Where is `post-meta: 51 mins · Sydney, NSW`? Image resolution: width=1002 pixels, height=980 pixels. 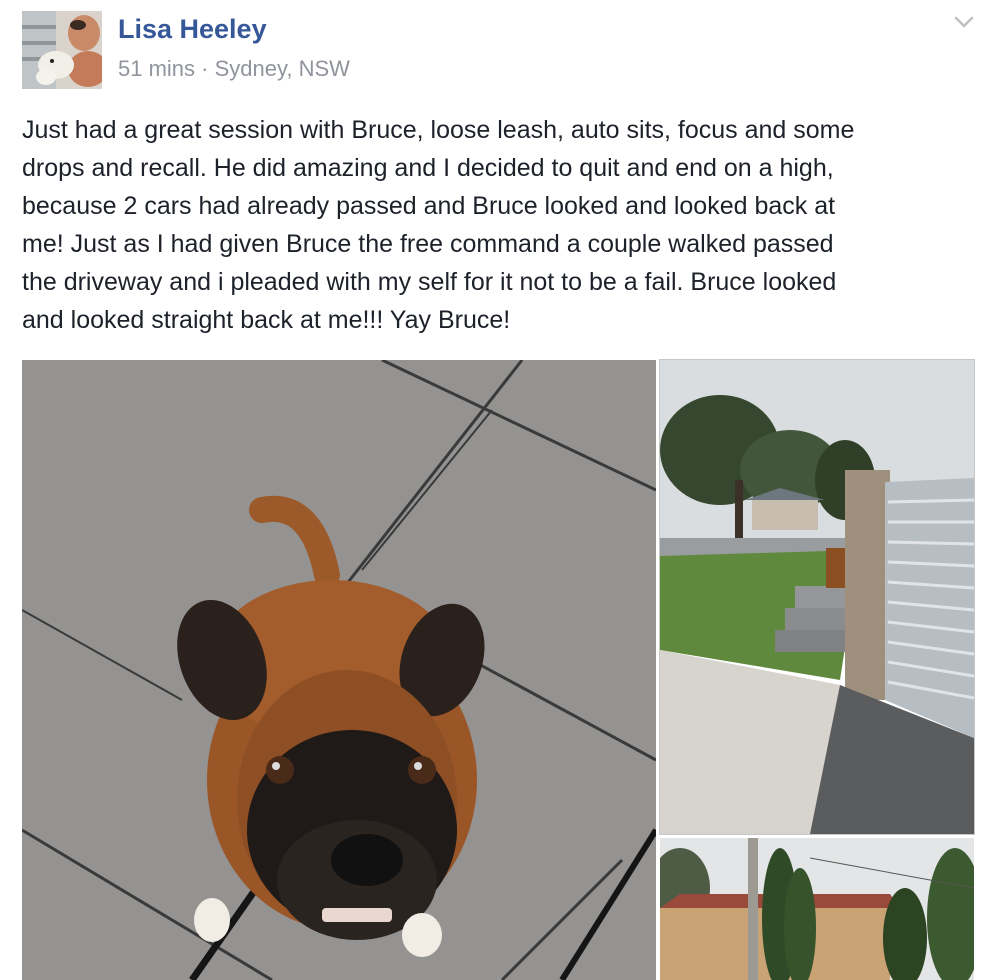 post-meta: 51 mins · Sydney, NSW is located at coordinates (234, 69).